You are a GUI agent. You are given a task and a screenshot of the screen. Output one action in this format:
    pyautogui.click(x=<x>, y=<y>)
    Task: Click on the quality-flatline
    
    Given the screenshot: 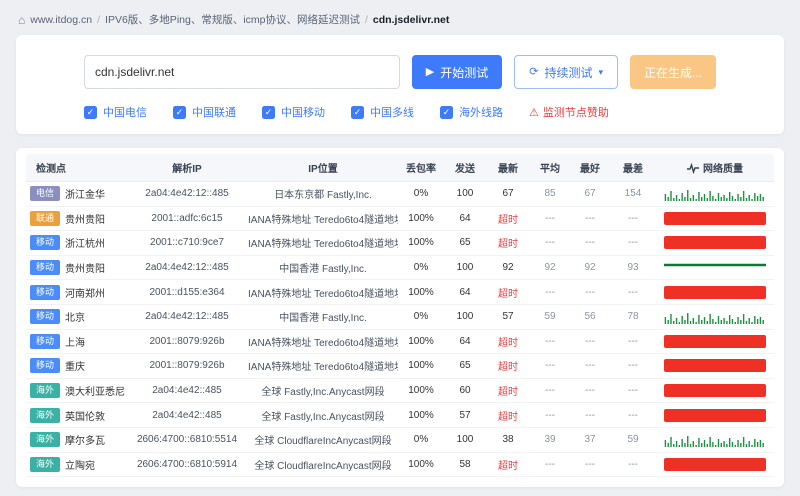 What is the action you would take?
    pyautogui.click(x=715, y=264)
    